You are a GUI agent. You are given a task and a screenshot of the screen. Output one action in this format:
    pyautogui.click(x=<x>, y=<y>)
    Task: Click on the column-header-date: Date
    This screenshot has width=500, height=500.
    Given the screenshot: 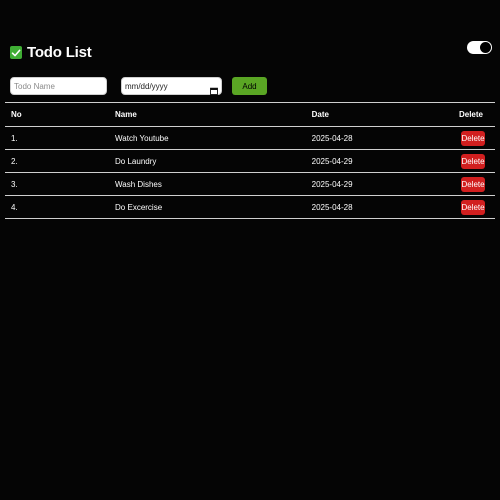 What is the action you would take?
    pyautogui.click(x=320, y=114)
    